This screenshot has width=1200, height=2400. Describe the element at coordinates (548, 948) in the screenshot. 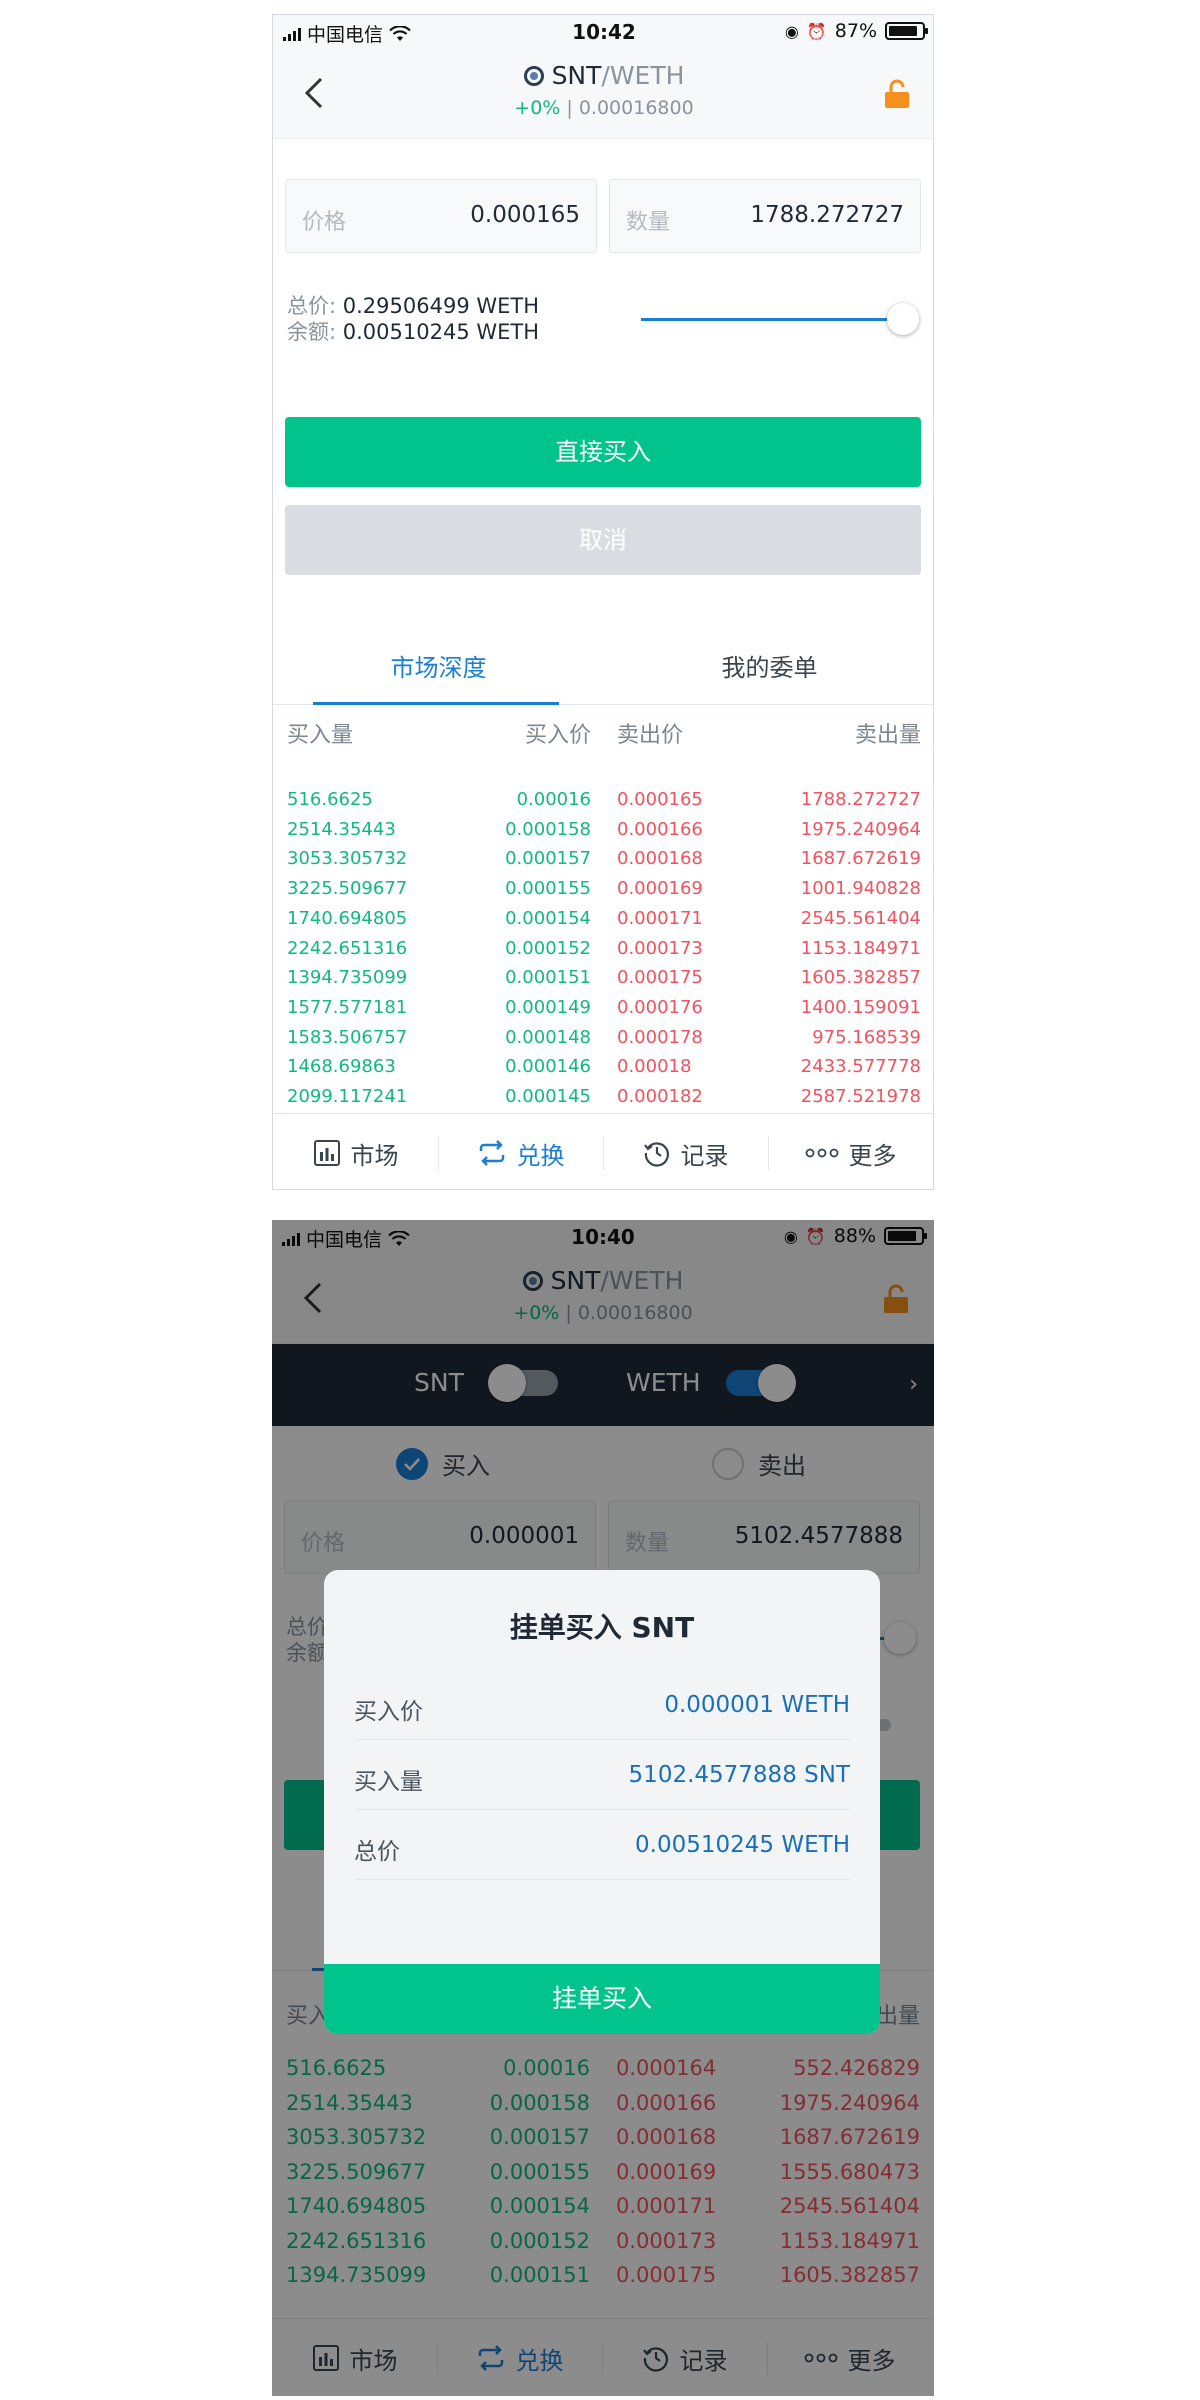

I see `buy-price: 0.000152` at that location.